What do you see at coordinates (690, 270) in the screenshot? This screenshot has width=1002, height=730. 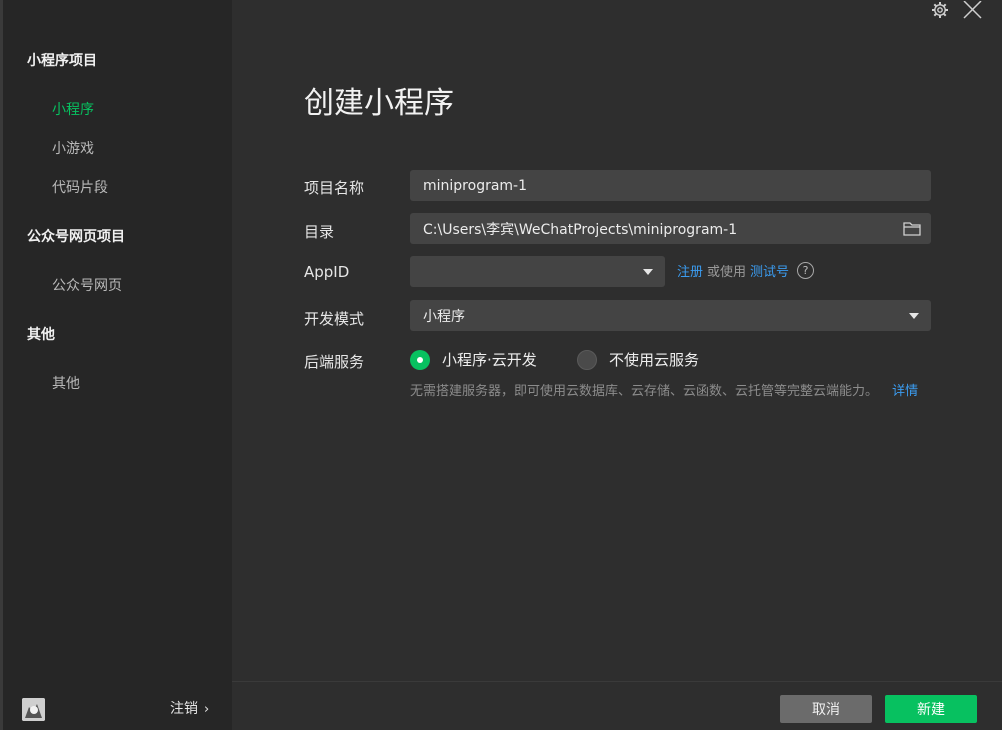 I see `register-link: 注册` at bounding box center [690, 270].